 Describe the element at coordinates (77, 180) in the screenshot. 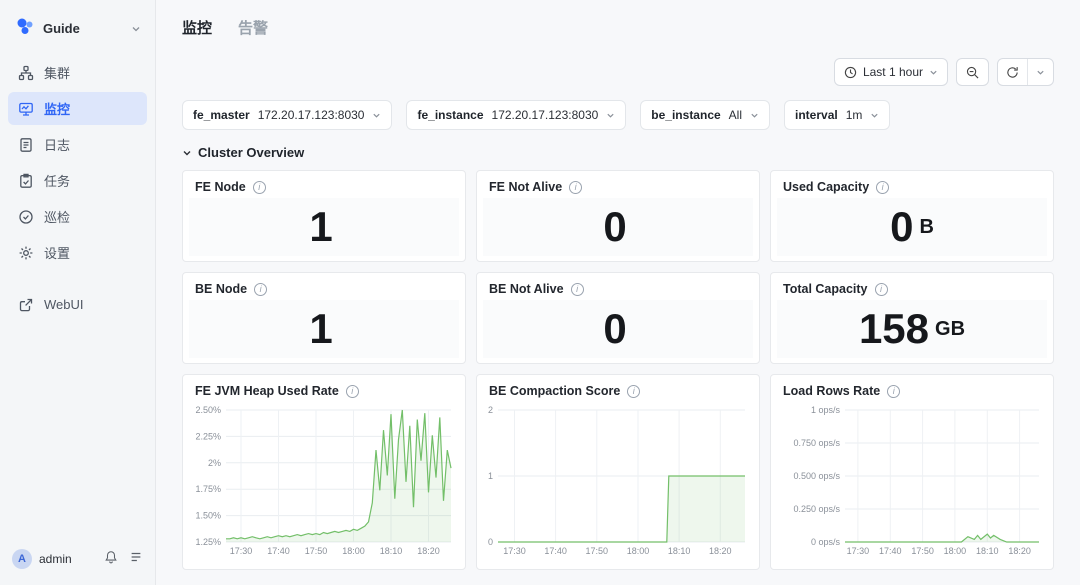

I see `sidebar-item-tasks: 任务` at that location.